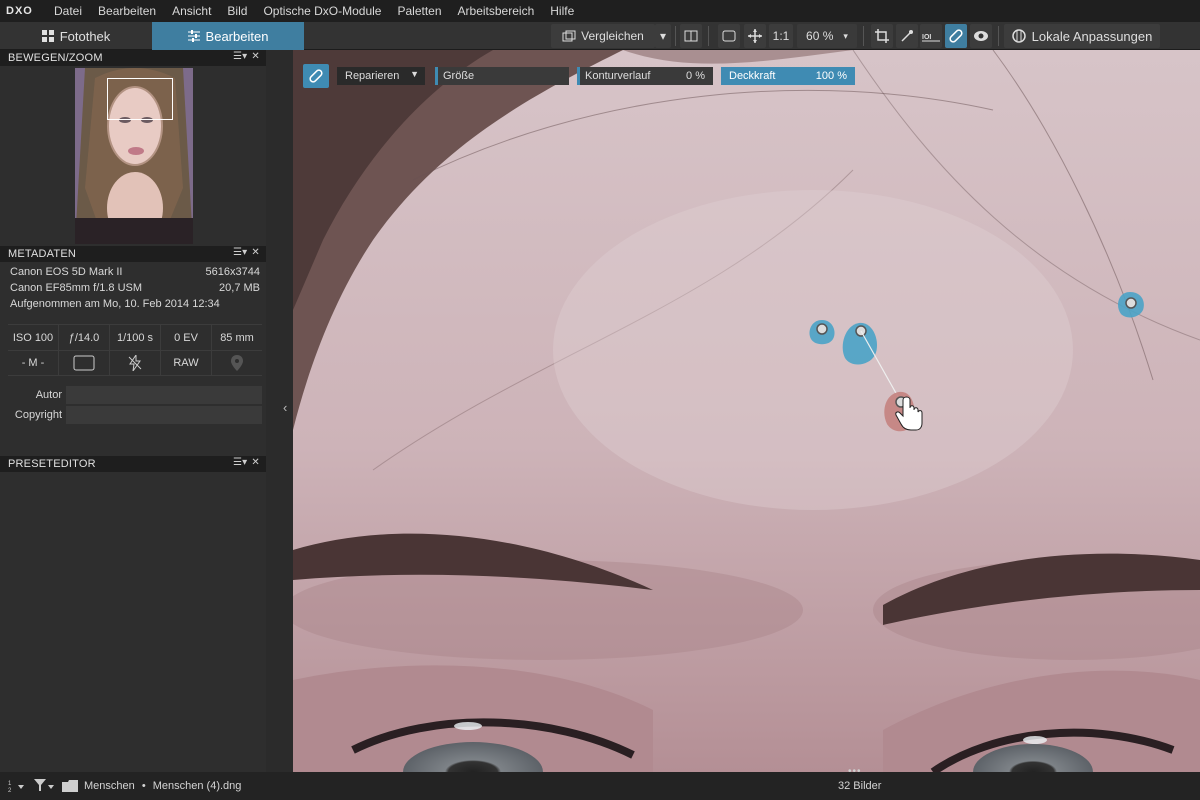 The image size is (1200, 800). I want to click on opacity-slider: Deckkraft 100 %, so click(788, 76).